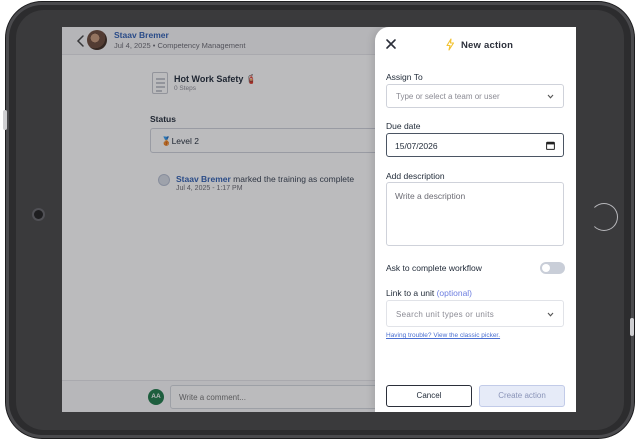  Describe the element at coordinates (430, 196) in the screenshot. I see `description-placeholder: Write a description` at that location.